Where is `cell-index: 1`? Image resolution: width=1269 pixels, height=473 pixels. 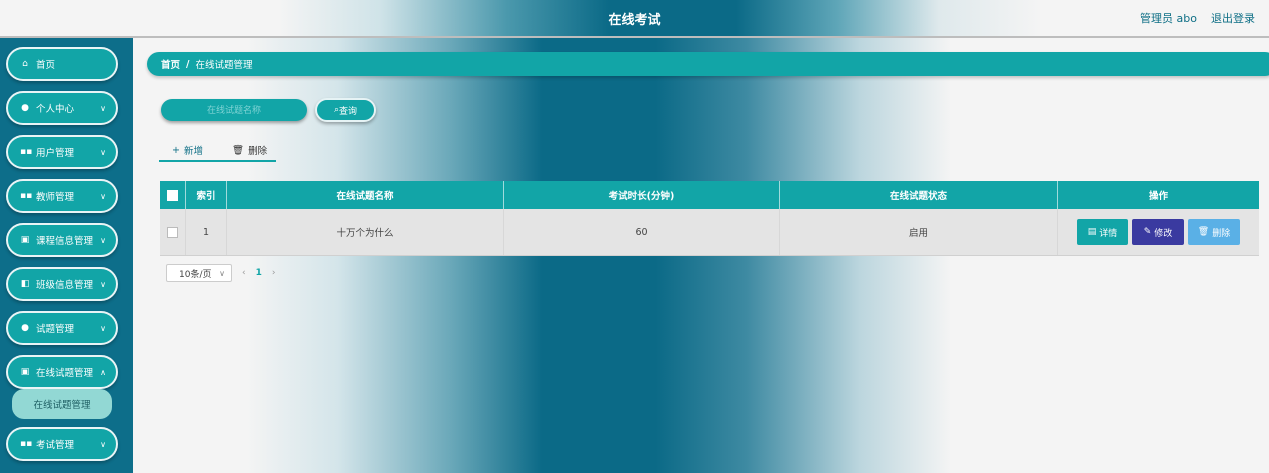
cell-index: 1 is located at coordinates (206, 232).